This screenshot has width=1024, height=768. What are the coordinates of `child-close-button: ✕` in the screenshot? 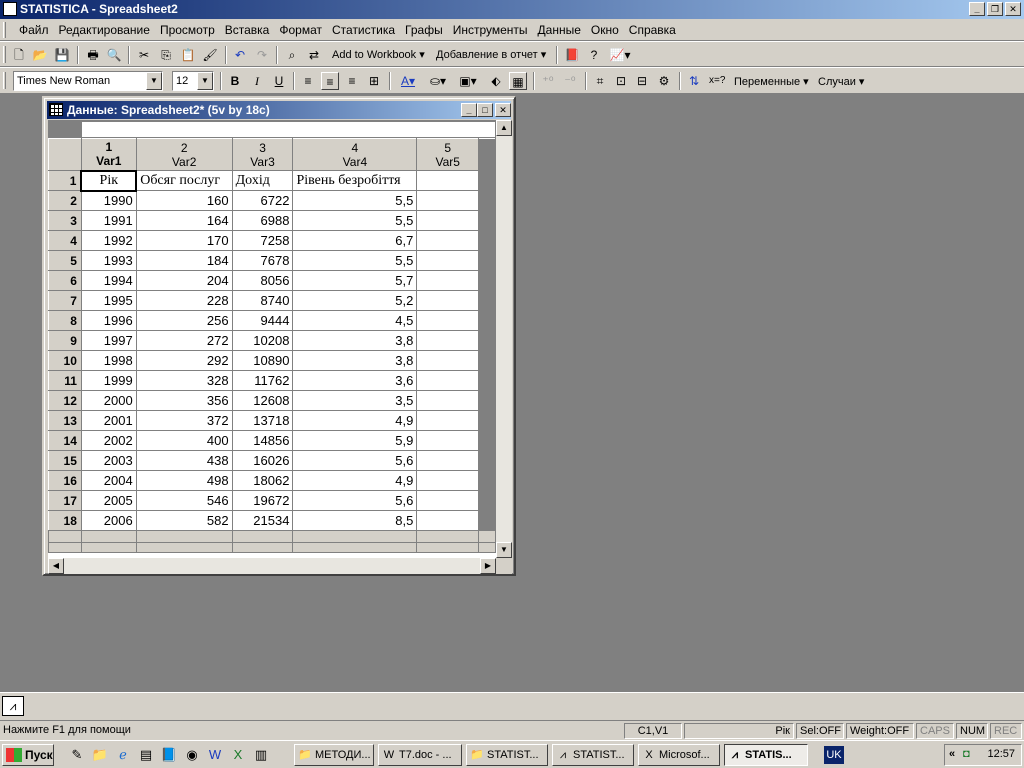 It's located at (503, 110).